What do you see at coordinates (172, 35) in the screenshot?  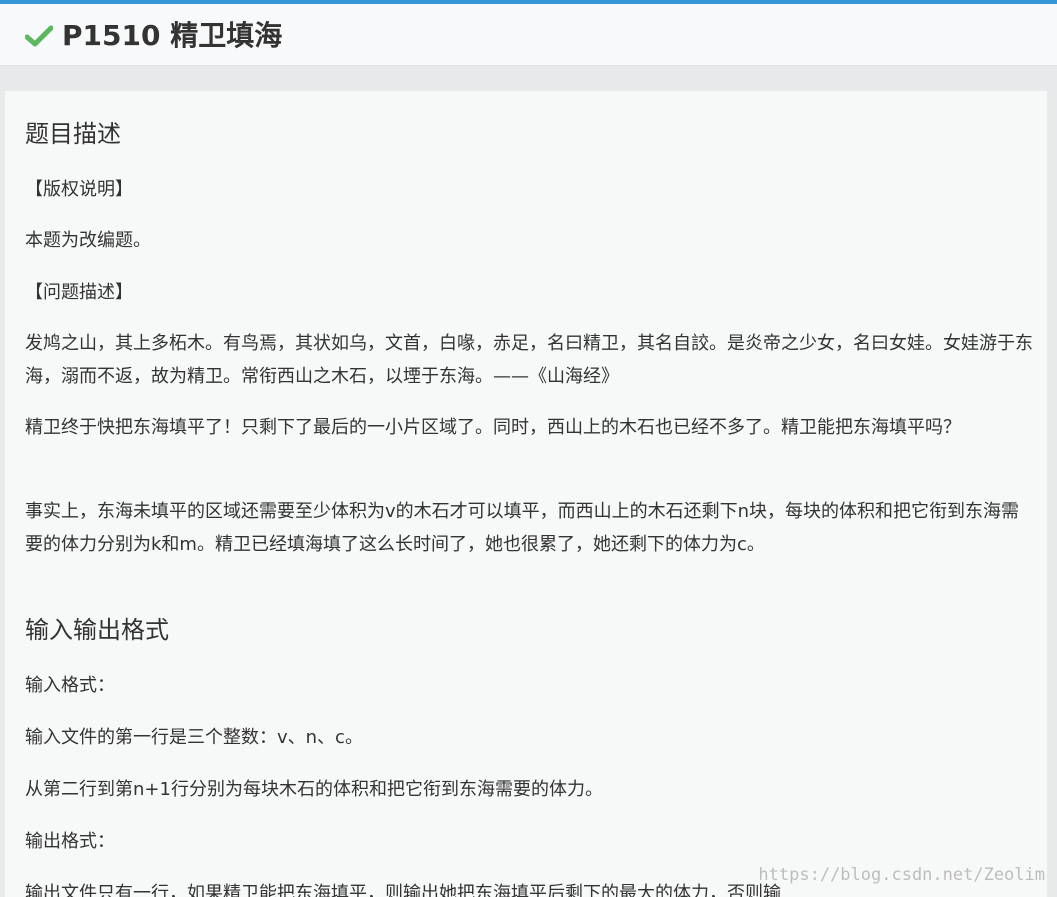 I see `problem-title: P1510 精卫填海` at bounding box center [172, 35].